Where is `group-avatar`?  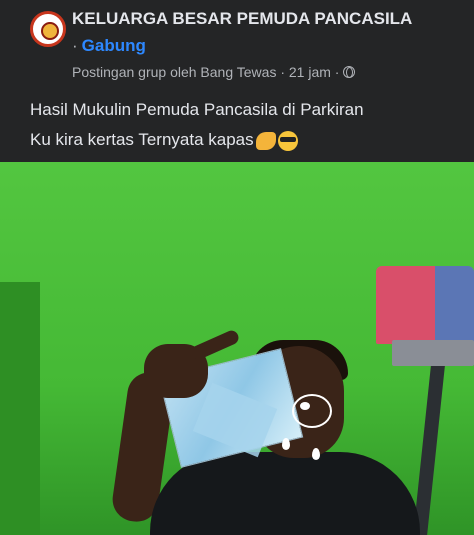
group-avatar is located at coordinates (48, 29).